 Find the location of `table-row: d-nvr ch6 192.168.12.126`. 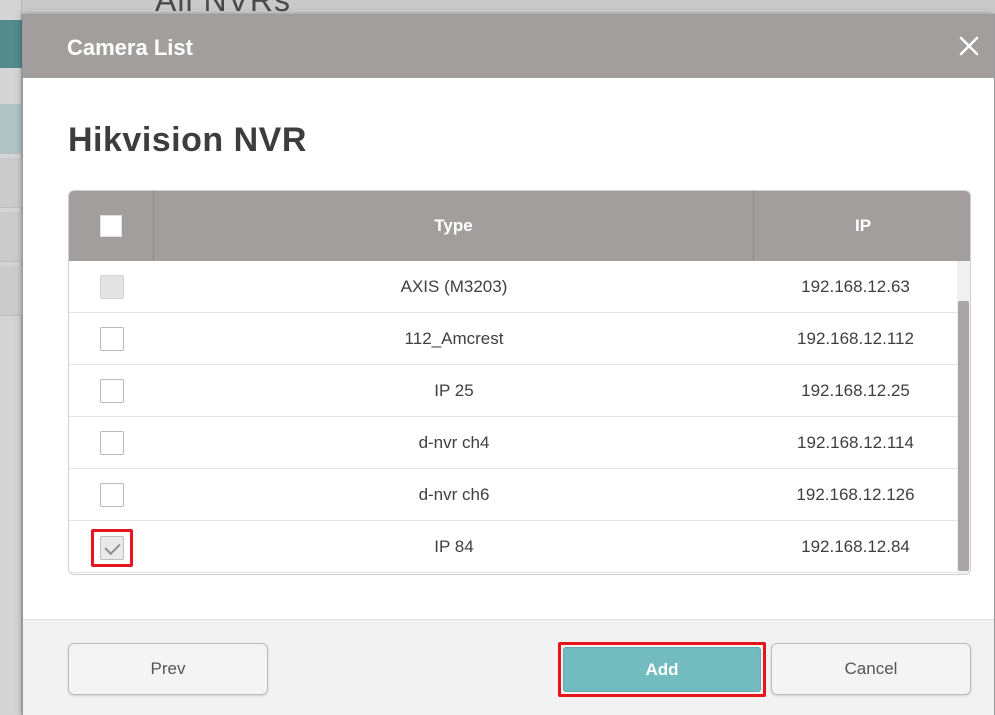

table-row: d-nvr ch6 192.168.12.126 is located at coordinates (513, 495).